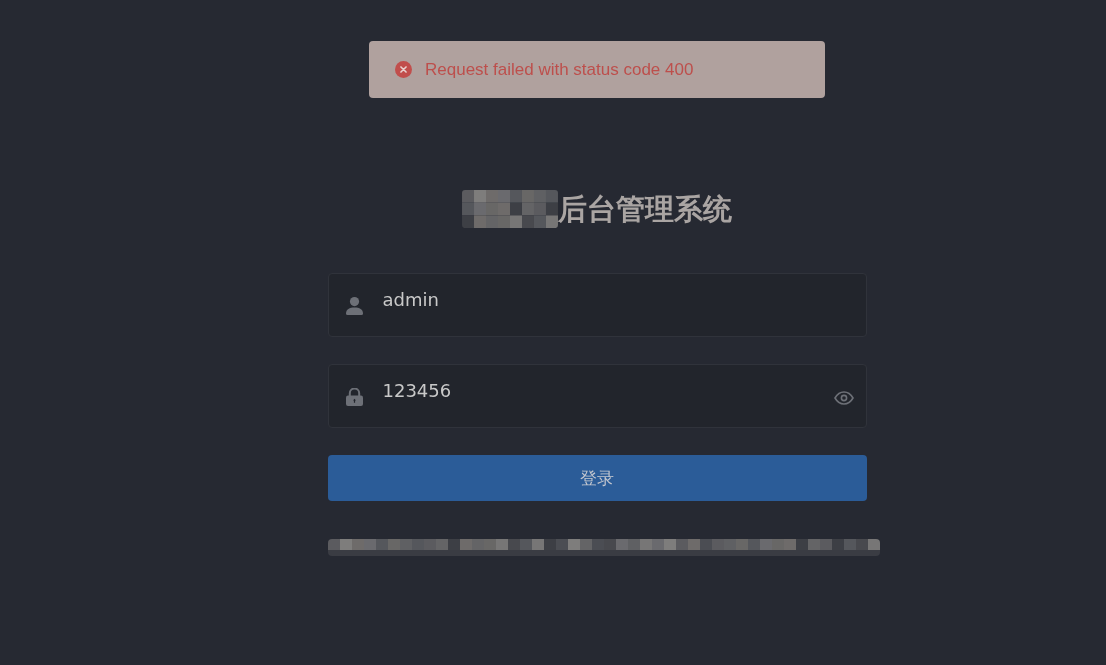 Image resolution: width=1106 pixels, height=665 pixels. Describe the element at coordinates (597, 305) in the screenshot. I see `username-field: admin` at that location.